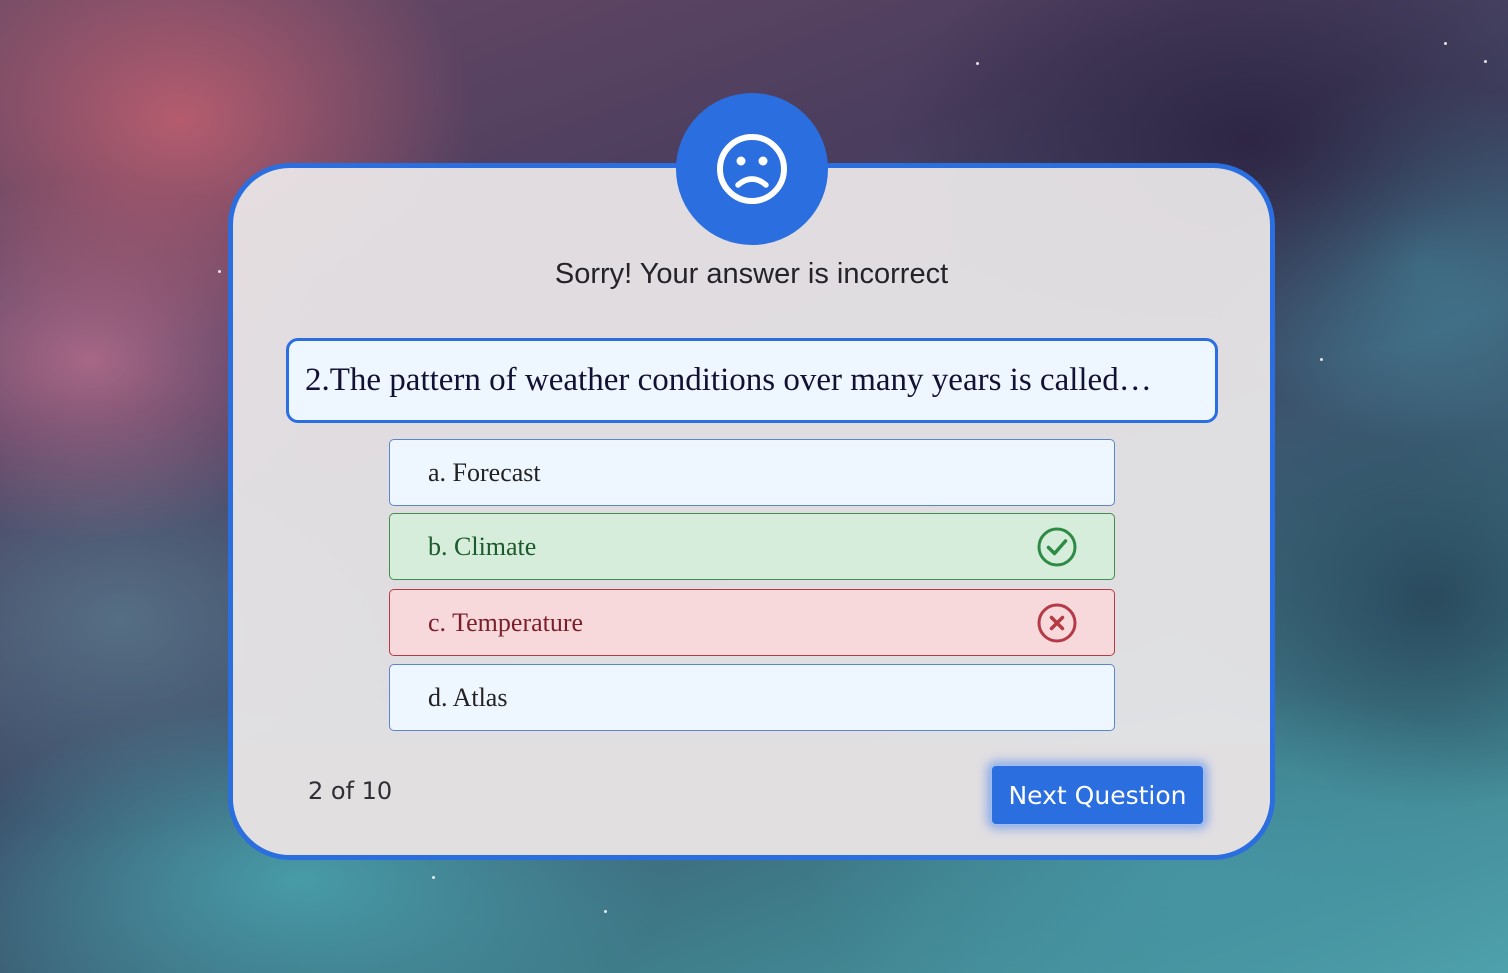 The height and width of the screenshot is (973, 1508). Describe the element at coordinates (752, 697) in the screenshot. I see `option-d: d. Atlas` at that location.